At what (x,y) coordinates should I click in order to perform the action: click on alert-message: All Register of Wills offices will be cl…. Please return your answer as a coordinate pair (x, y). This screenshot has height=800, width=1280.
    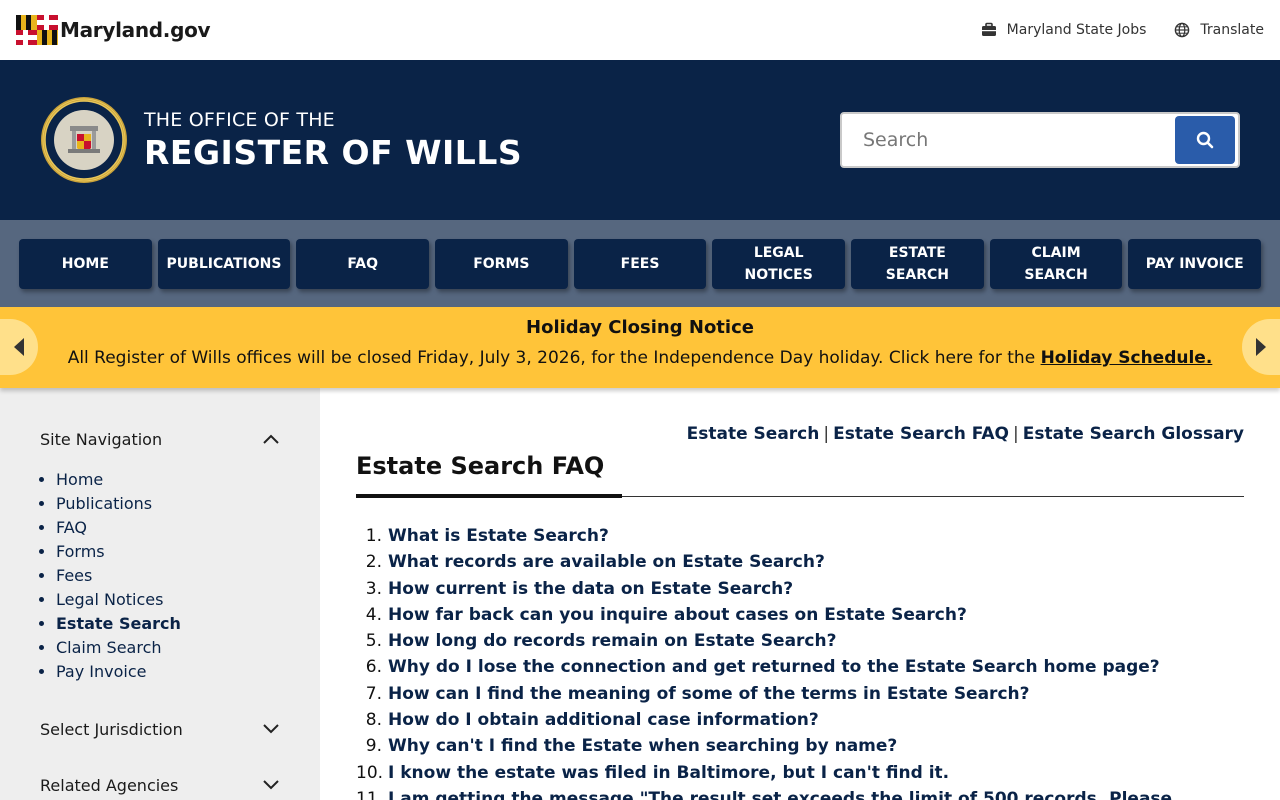
    Looking at the image, I should click on (640, 358).